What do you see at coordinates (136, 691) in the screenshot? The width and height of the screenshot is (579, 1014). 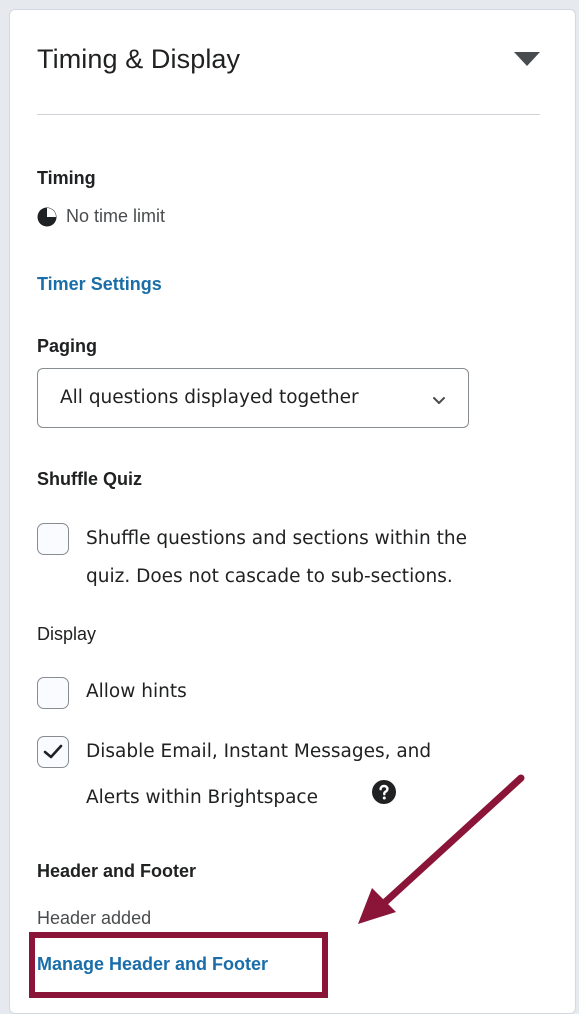 I see `allow-hints-label: Allow hints` at bounding box center [136, 691].